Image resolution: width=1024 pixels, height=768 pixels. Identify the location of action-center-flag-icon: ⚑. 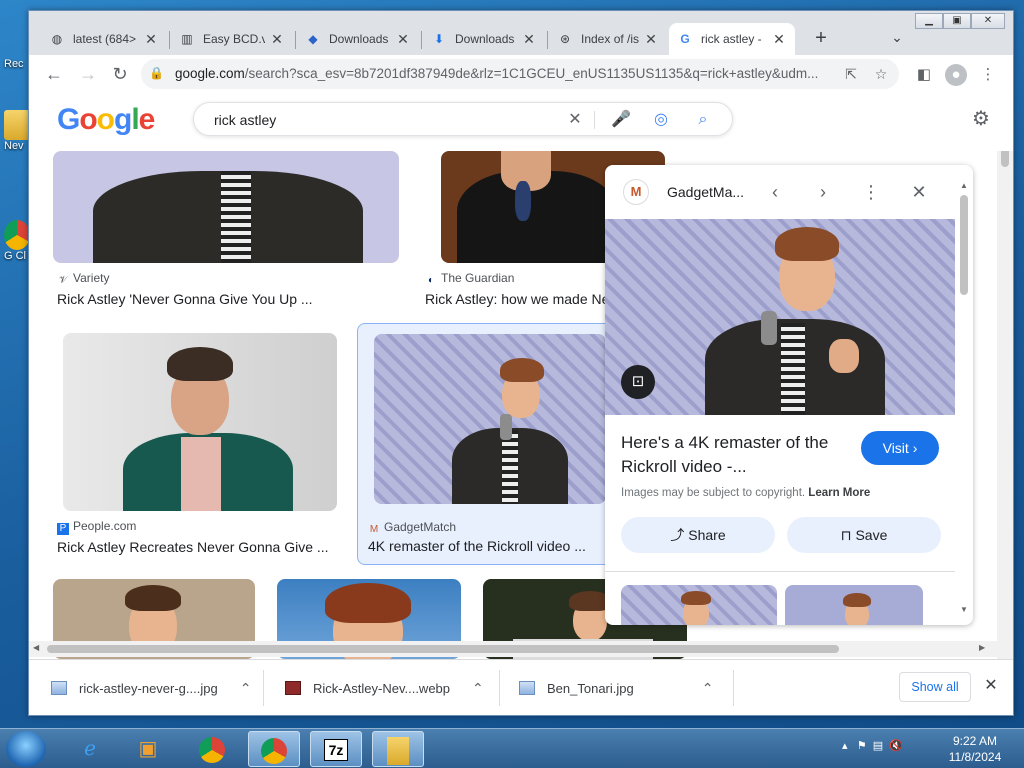
(862, 746).